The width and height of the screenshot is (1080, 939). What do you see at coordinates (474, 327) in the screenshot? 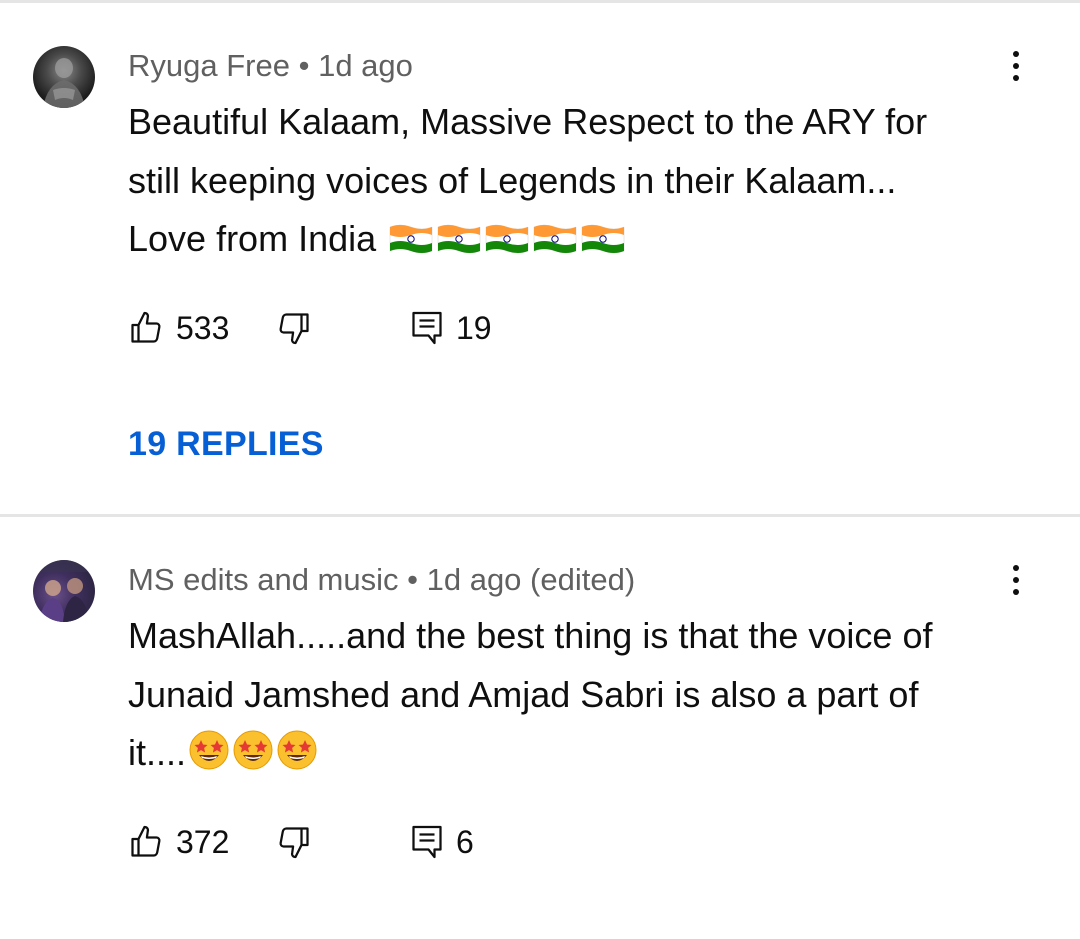
I see `reply-count: 19` at bounding box center [474, 327].